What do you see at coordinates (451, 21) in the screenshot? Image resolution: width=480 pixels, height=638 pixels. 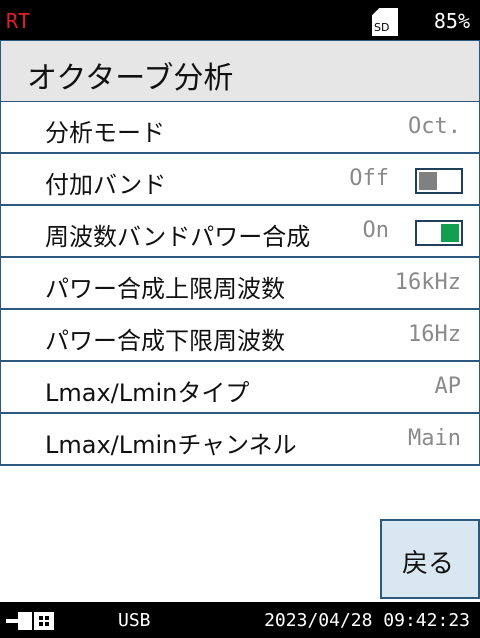 I see `battery-level: 85%` at bounding box center [451, 21].